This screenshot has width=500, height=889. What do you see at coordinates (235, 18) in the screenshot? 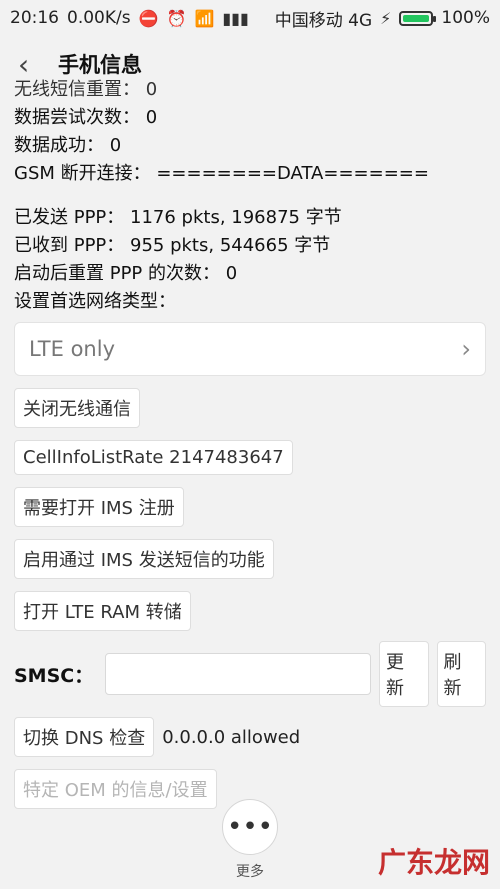
I see `signal-icon: ▮▮▮` at bounding box center [235, 18].